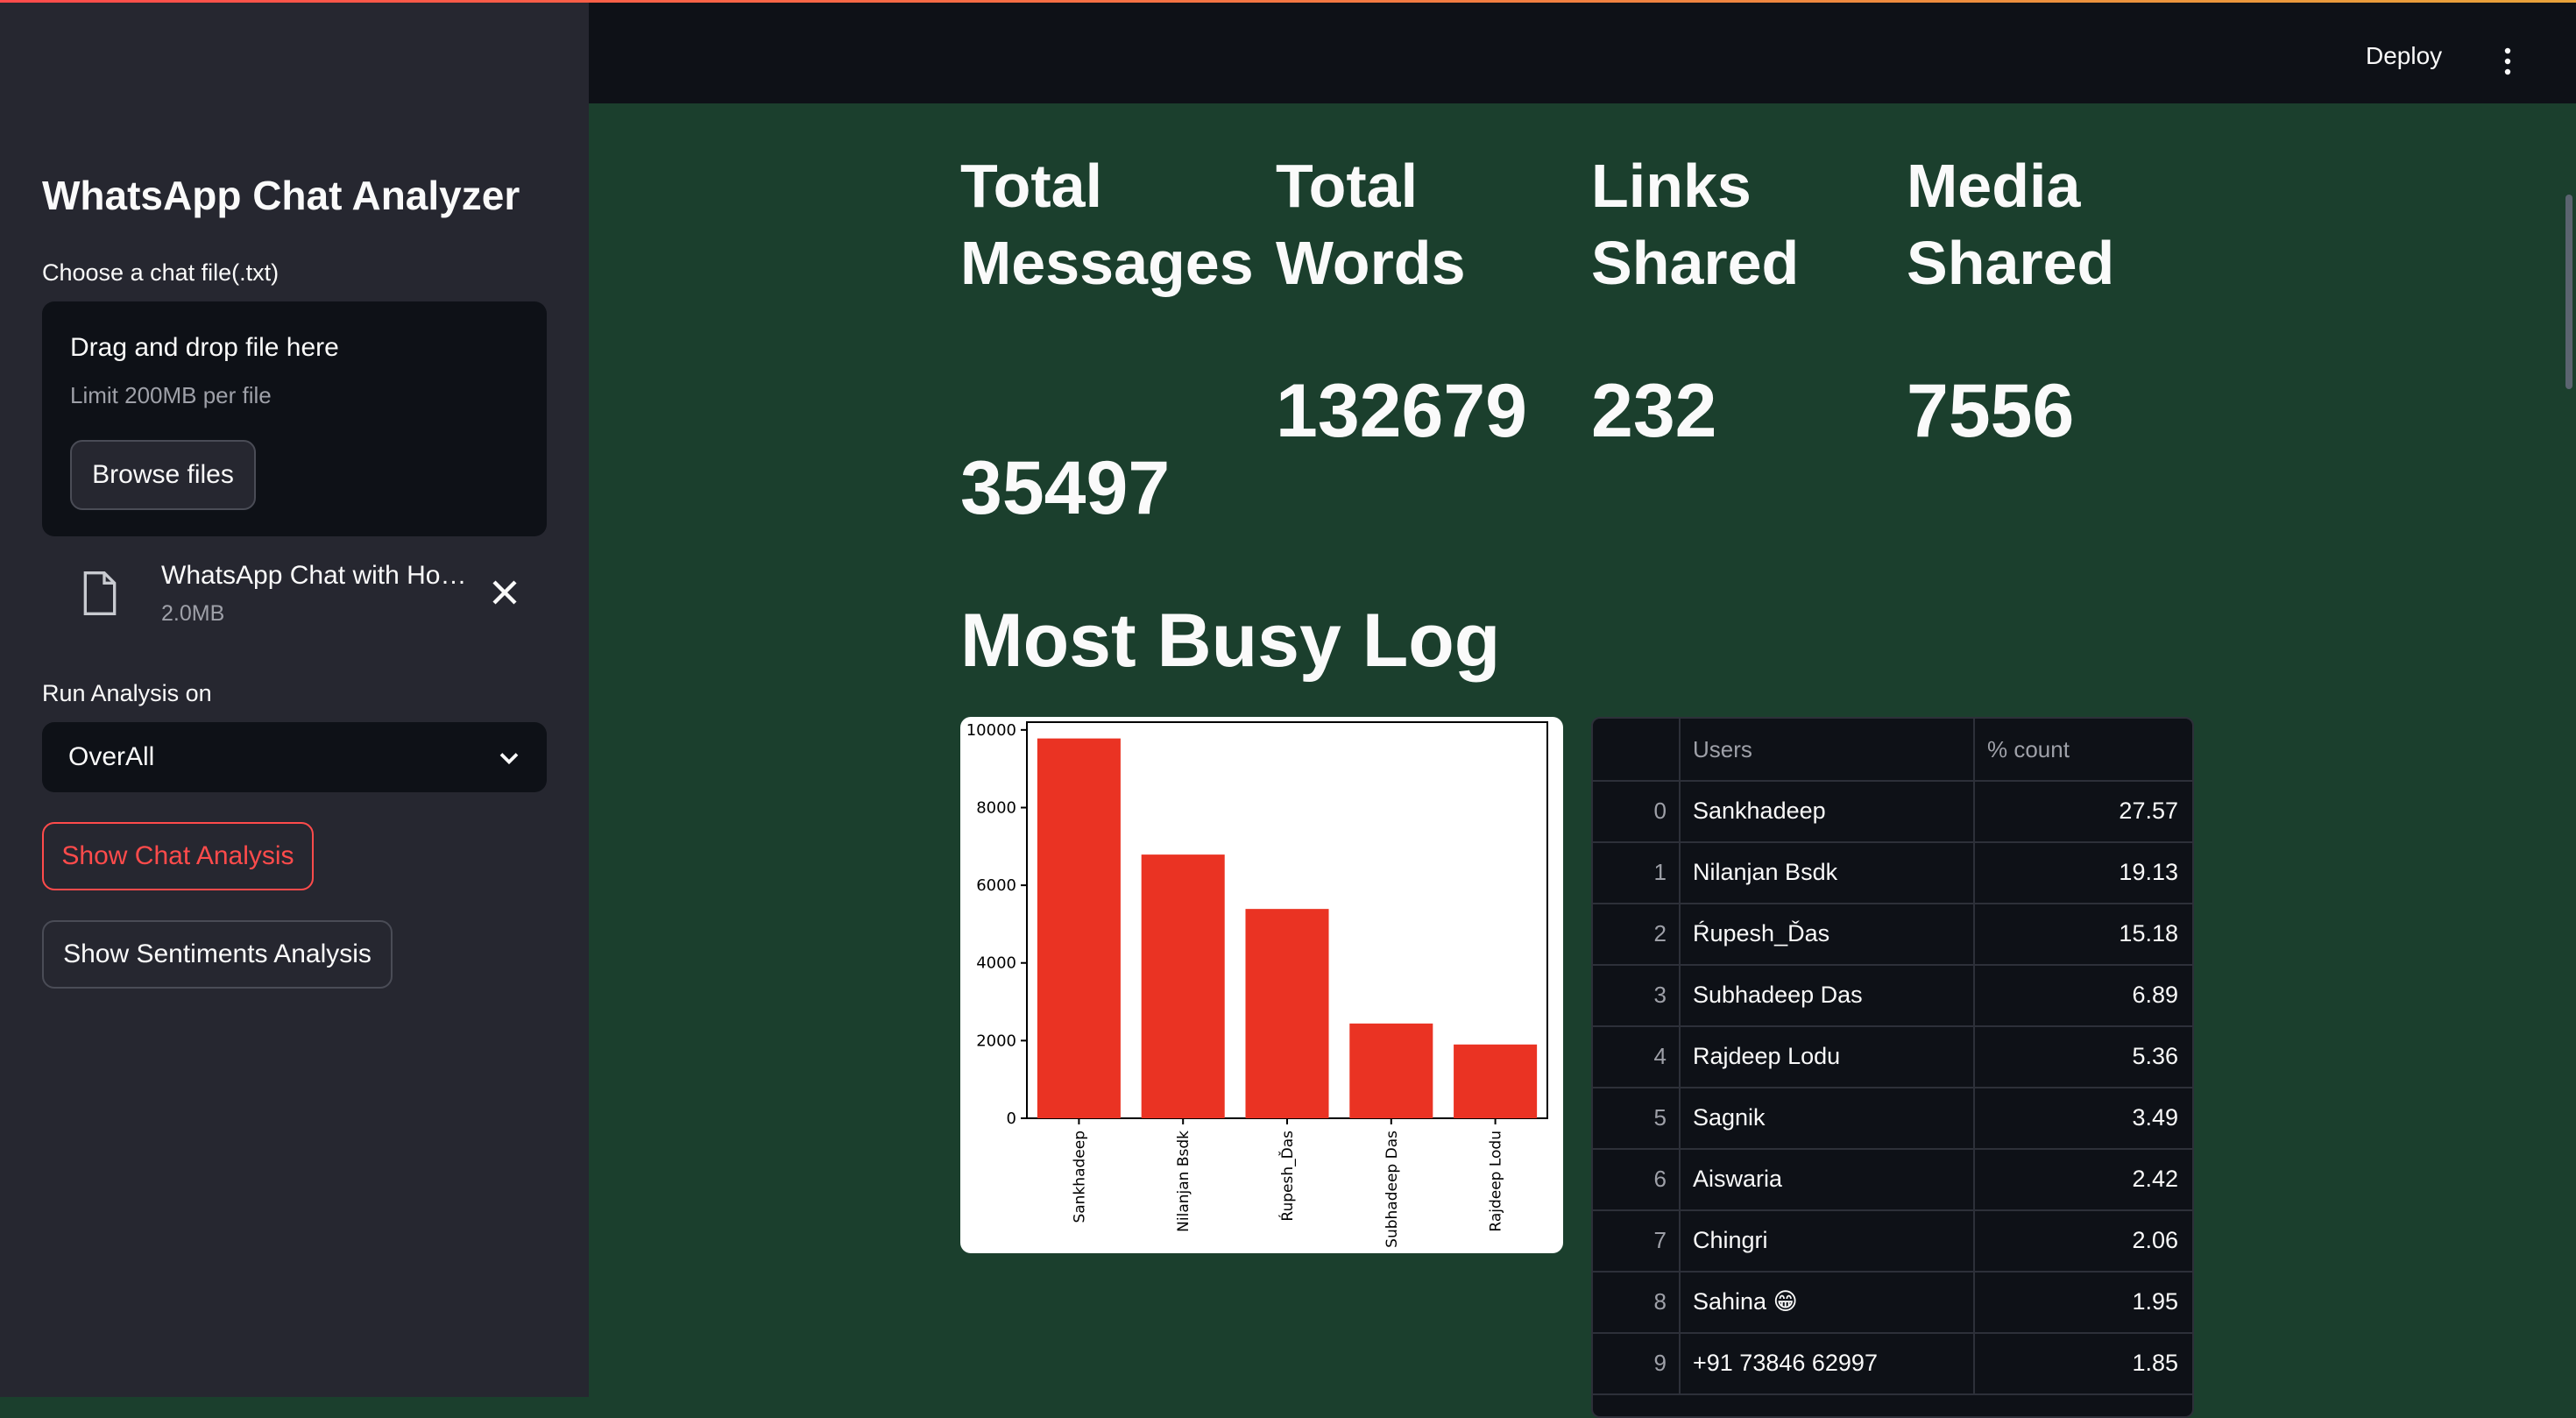 The image size is (2576, 1418). What do you see at coordinates (1637, 933) in the screenshot?
I see `row-index: 2` at bounding box center [1637, 933].